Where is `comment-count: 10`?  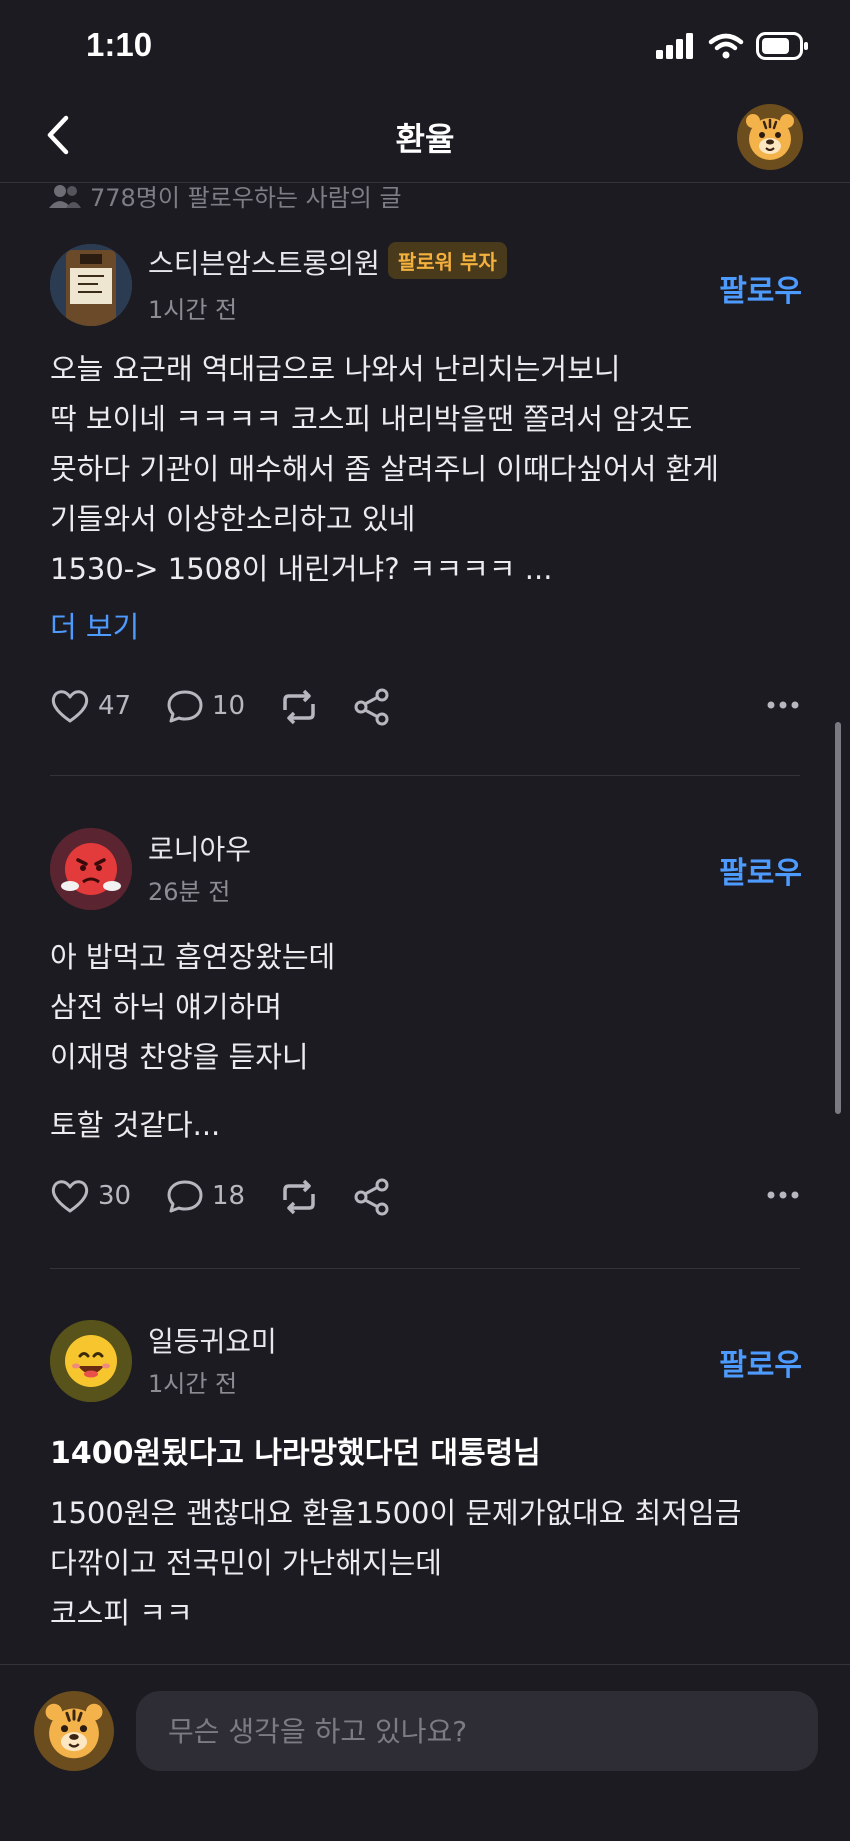 comment-count: 10 is located at coordinates (229, 706).